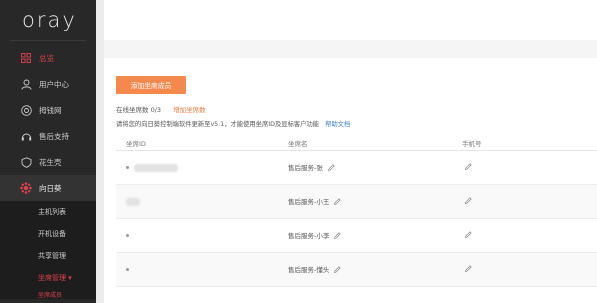 The width and height of the screenshot is (597, 303). I want to click on seat-stats: 在线坐席数 0/3 增加坐席数, so click(161, 109).